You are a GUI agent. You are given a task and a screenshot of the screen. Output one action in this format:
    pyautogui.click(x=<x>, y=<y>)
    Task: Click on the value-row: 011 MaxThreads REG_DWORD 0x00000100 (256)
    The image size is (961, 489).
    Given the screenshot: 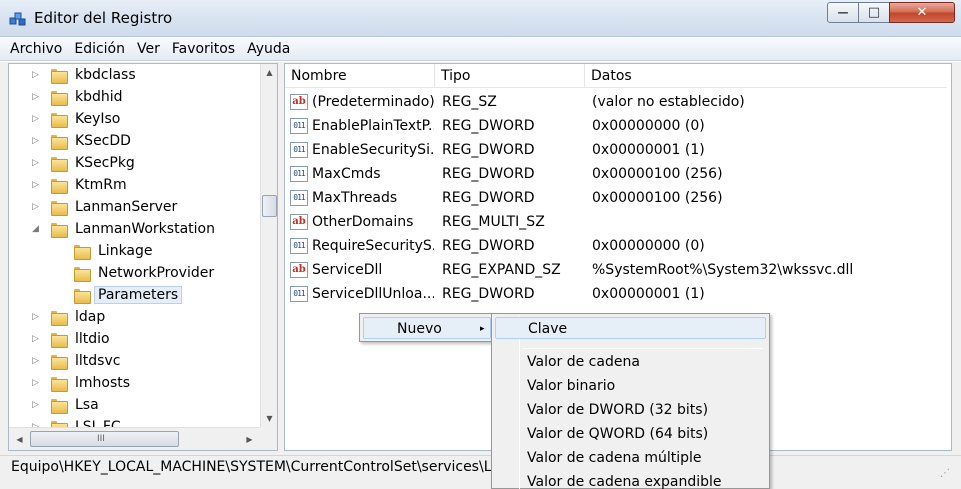 What is the action you would take?
    pyautogui.click(x=616, y=198)
    